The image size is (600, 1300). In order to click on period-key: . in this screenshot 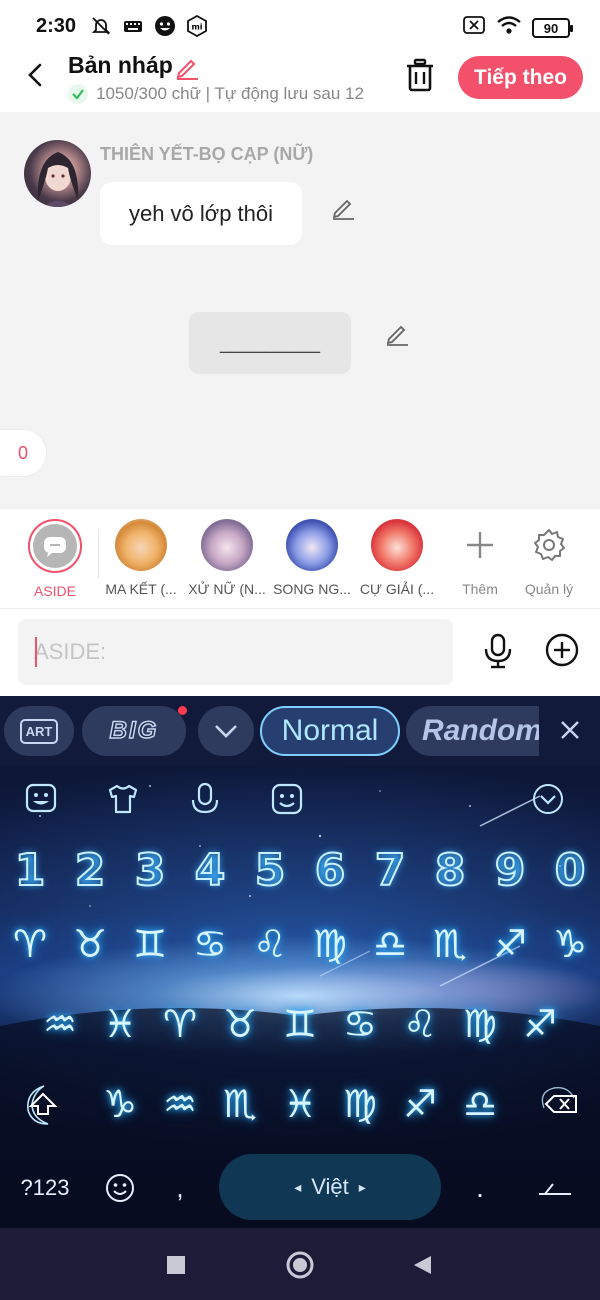, I will do `click(480, 1188)`.